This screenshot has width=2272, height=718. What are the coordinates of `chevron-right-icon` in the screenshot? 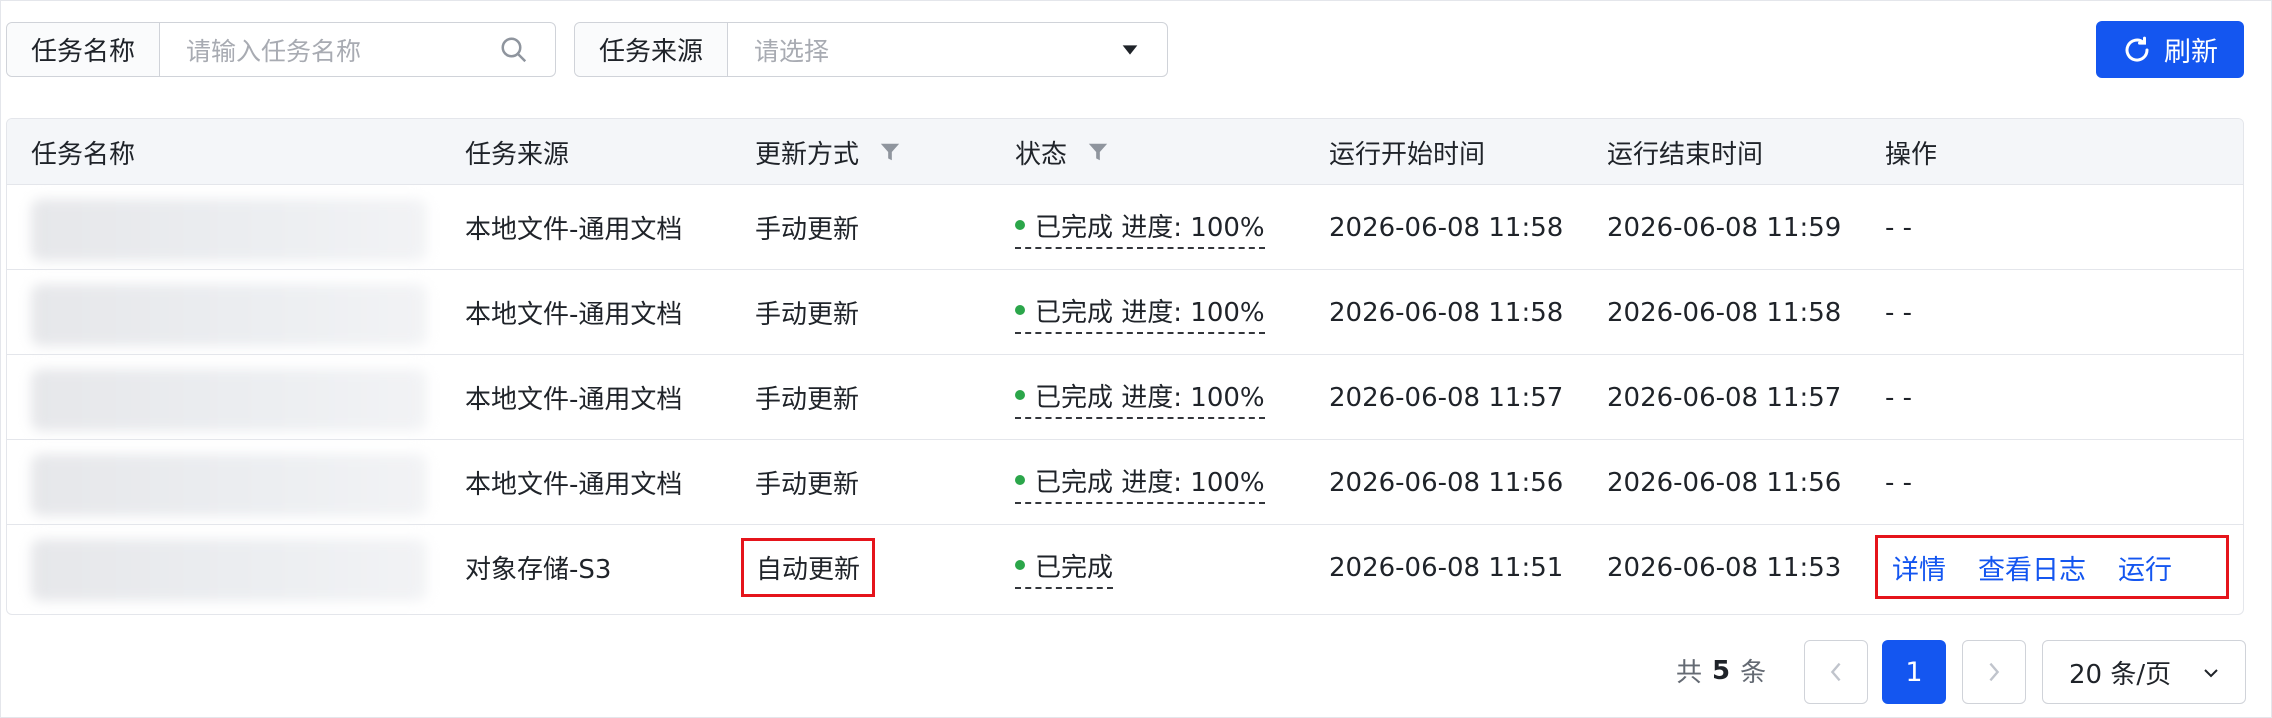 It's located at (1994, 672).